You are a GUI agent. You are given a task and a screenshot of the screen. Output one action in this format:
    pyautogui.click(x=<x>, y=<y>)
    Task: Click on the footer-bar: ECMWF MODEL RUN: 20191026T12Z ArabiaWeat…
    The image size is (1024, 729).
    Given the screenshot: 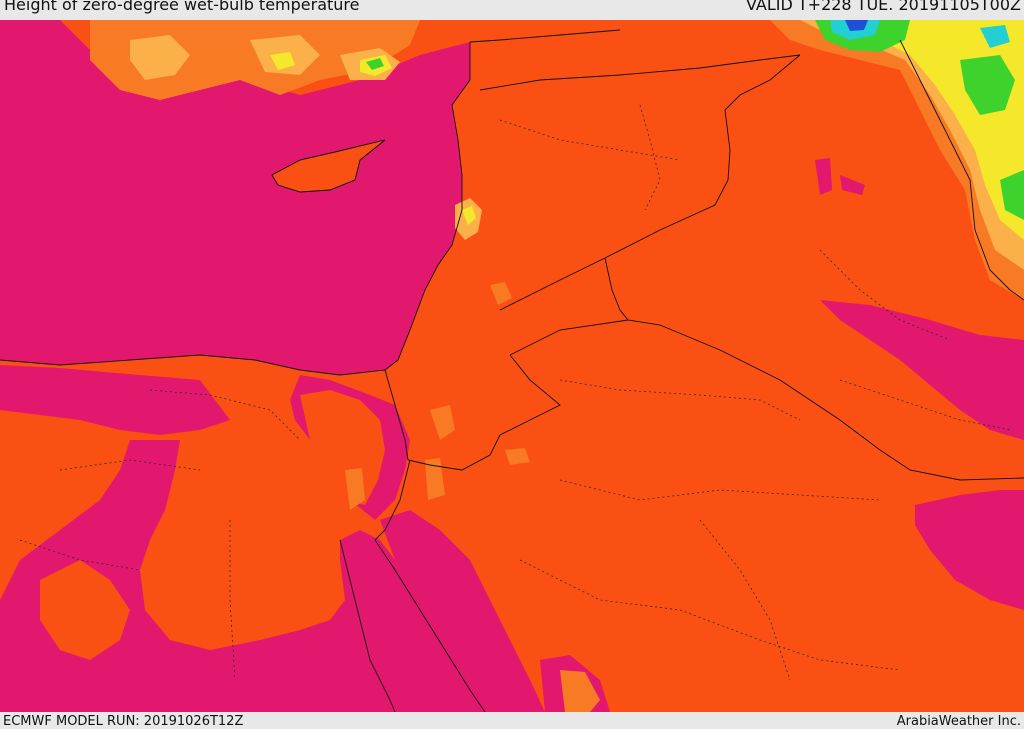 What is the action you would take?
    pyautogui.click(x=512, y=720)
    